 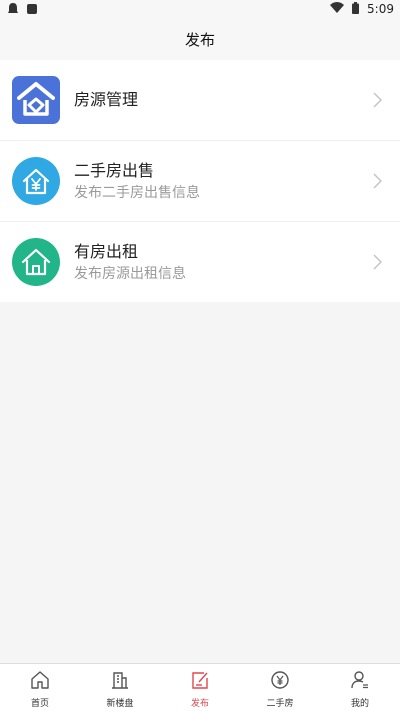 I want to click on page-title: 发布, so click(x=199, y=39).